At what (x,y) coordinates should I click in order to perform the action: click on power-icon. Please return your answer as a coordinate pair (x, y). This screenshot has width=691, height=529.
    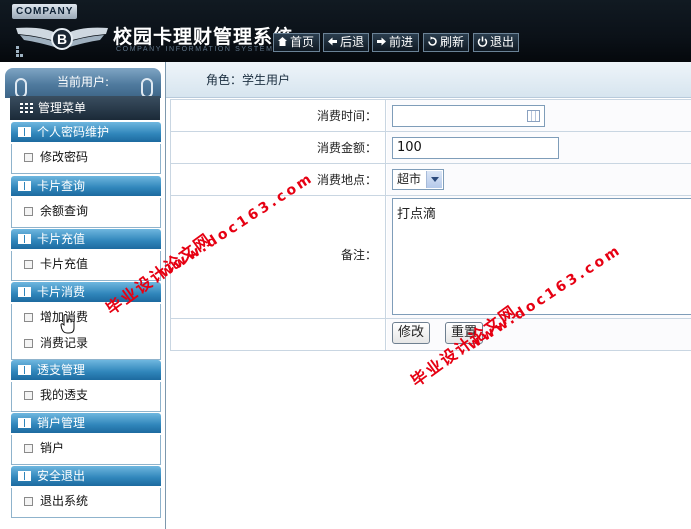
    Looking at the image, I should click on (482, 41).